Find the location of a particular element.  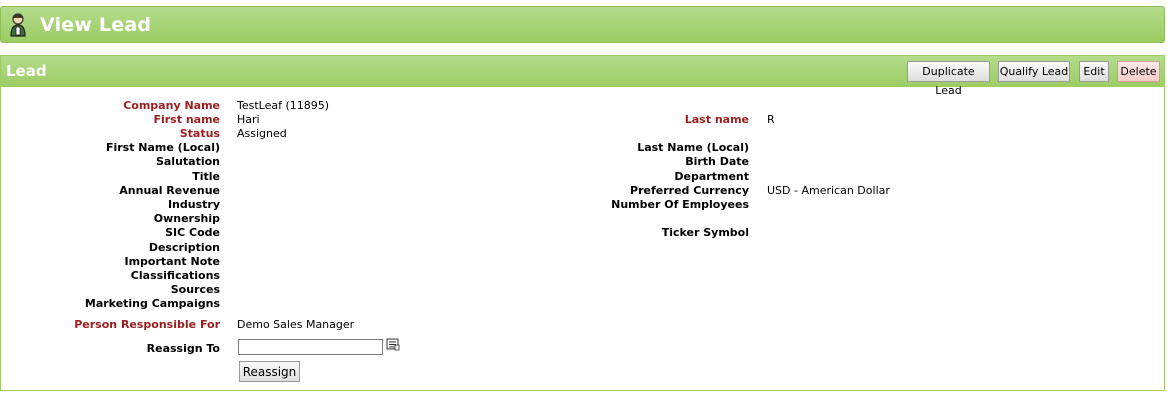

first-name-local-label: First Name (Local) is located at coordinates (162, 147).